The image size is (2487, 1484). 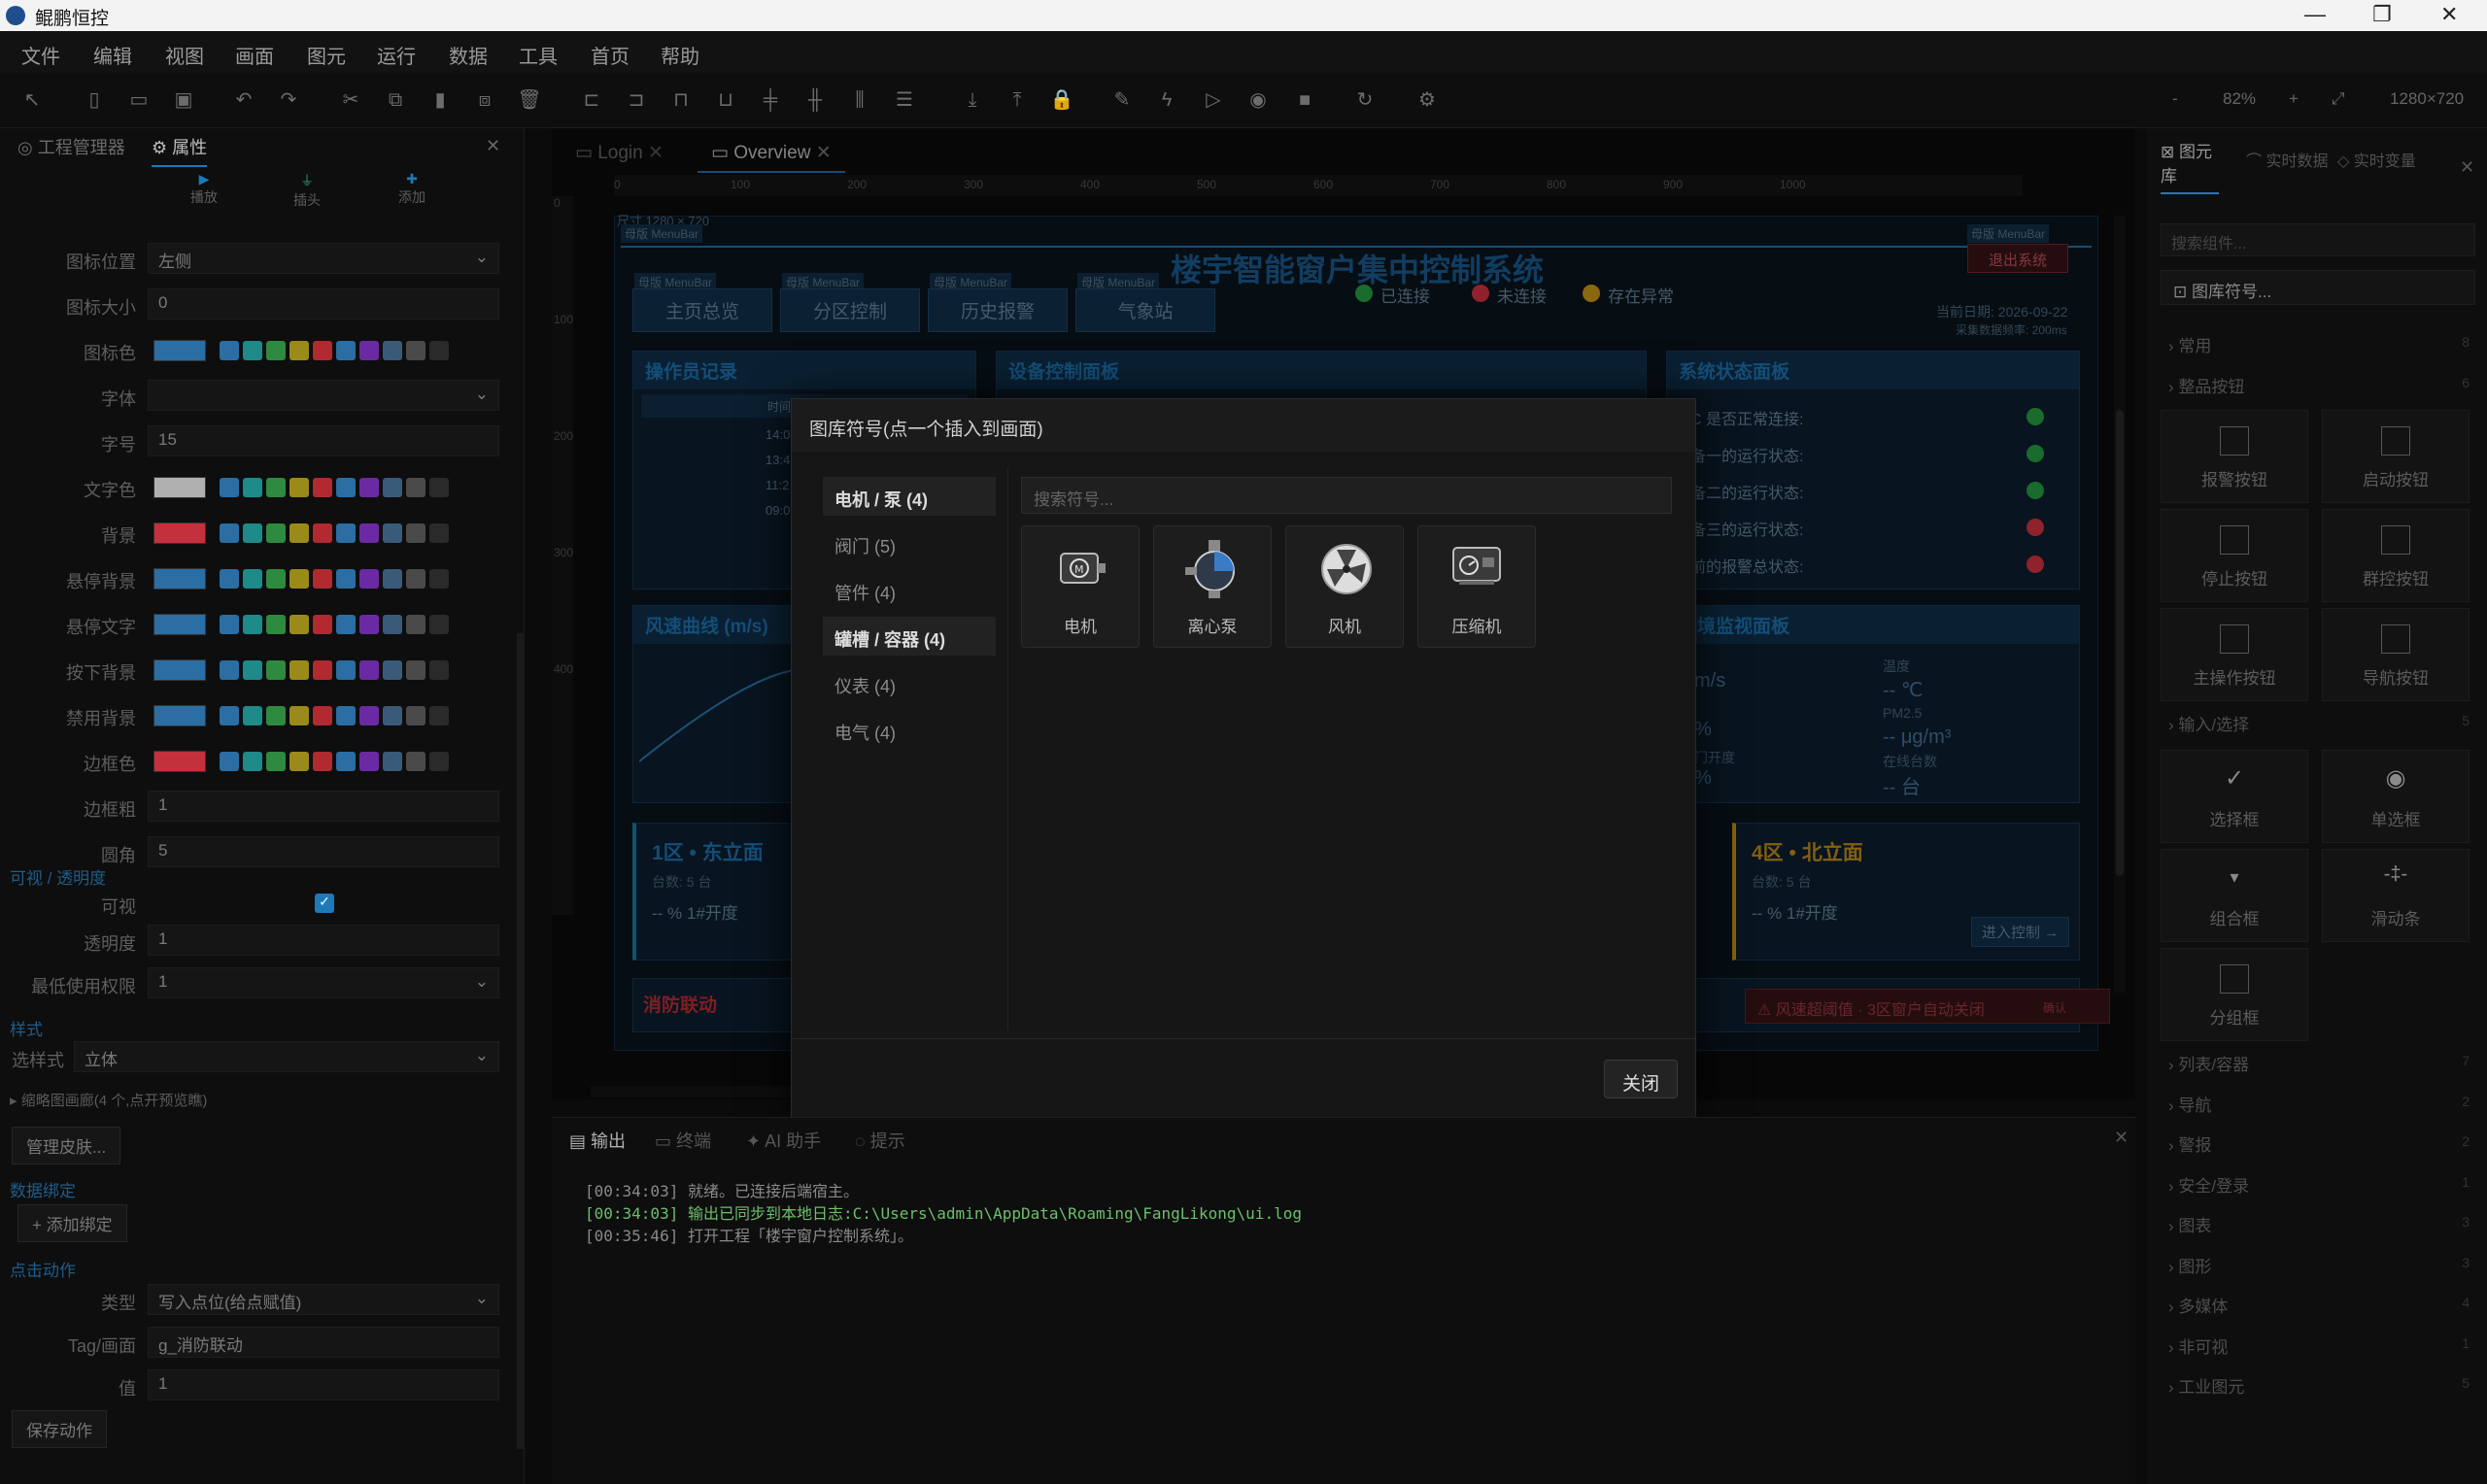 What do you see at coordinates (681, 100) in the screenshot?
I see `align-top-icon: ⊓` at bounding box center [681, 100].